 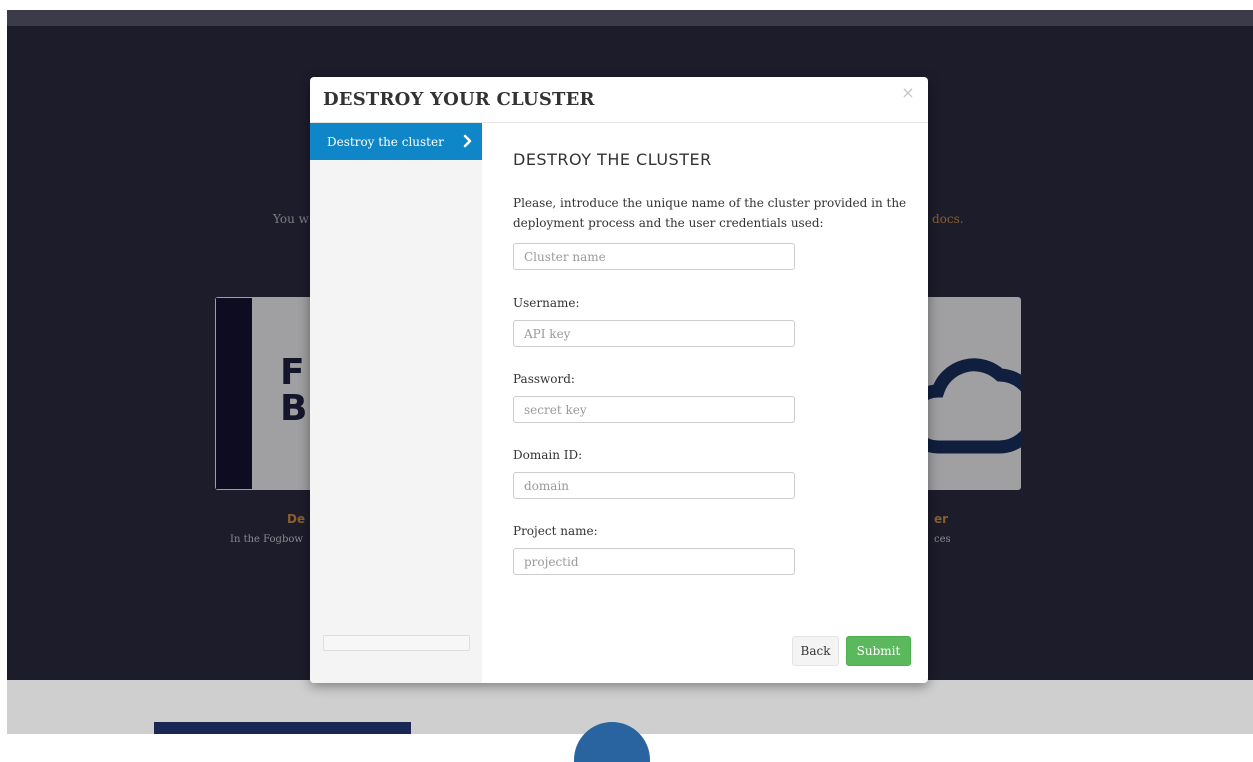 I want to click on wizard-progress-bar, so click(x=396, y=643).